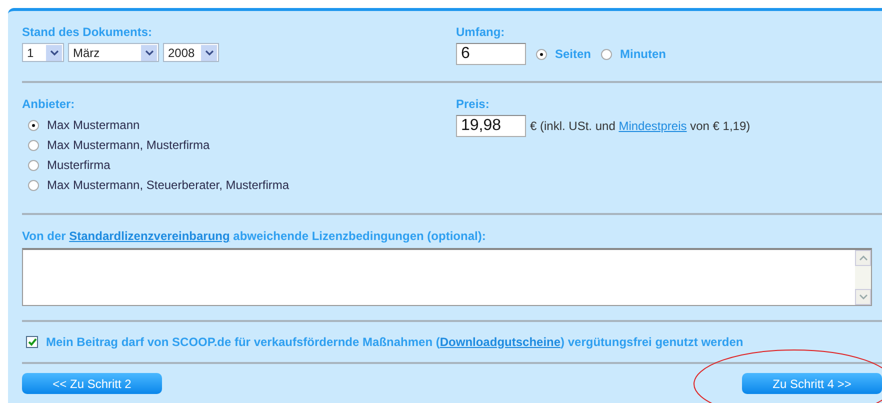 The image size is (882, 403). I want to click on scroll-up-icon, so click(863, 258).